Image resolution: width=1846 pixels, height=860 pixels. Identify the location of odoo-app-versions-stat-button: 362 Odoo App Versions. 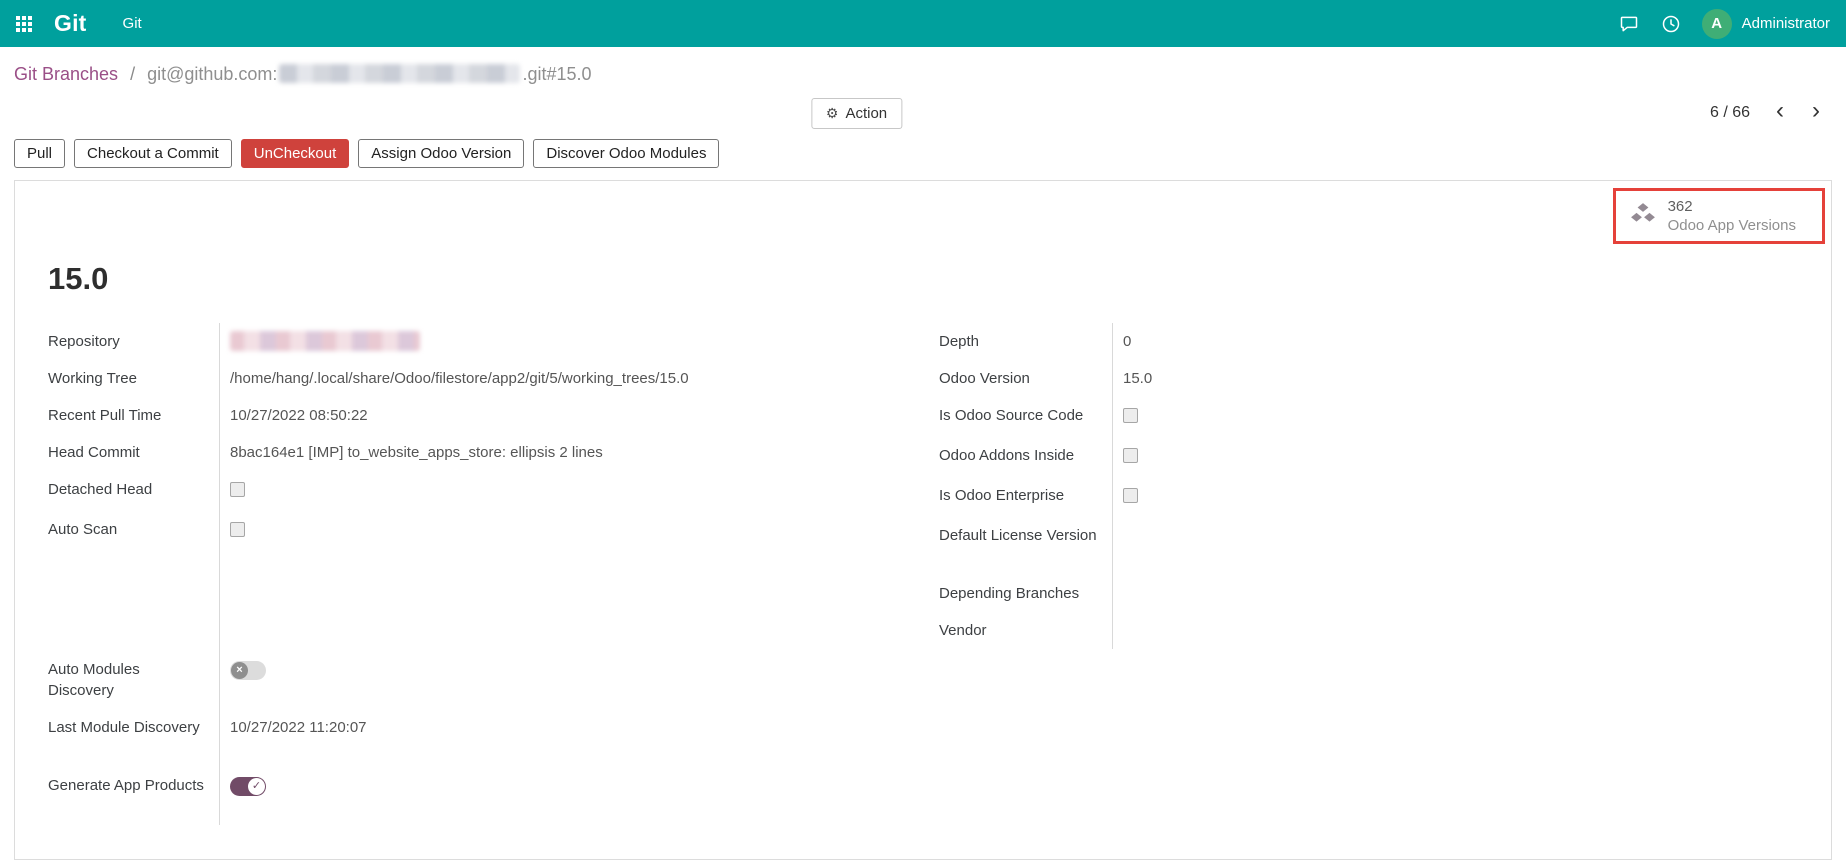
(1718, 216).